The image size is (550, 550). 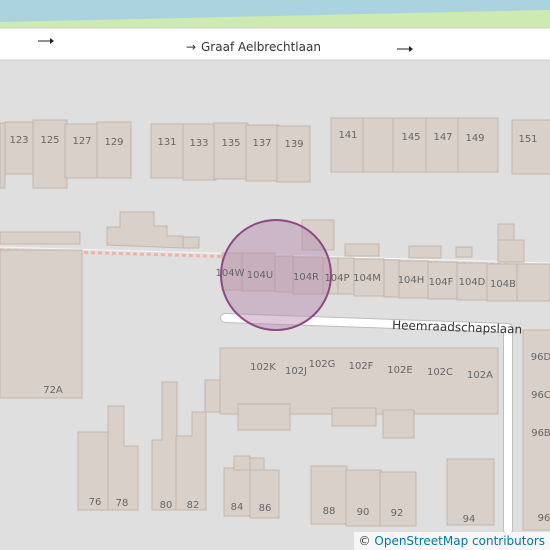 I want to click on street-label-graaf-arrow: →, so click(x=191, y=47).